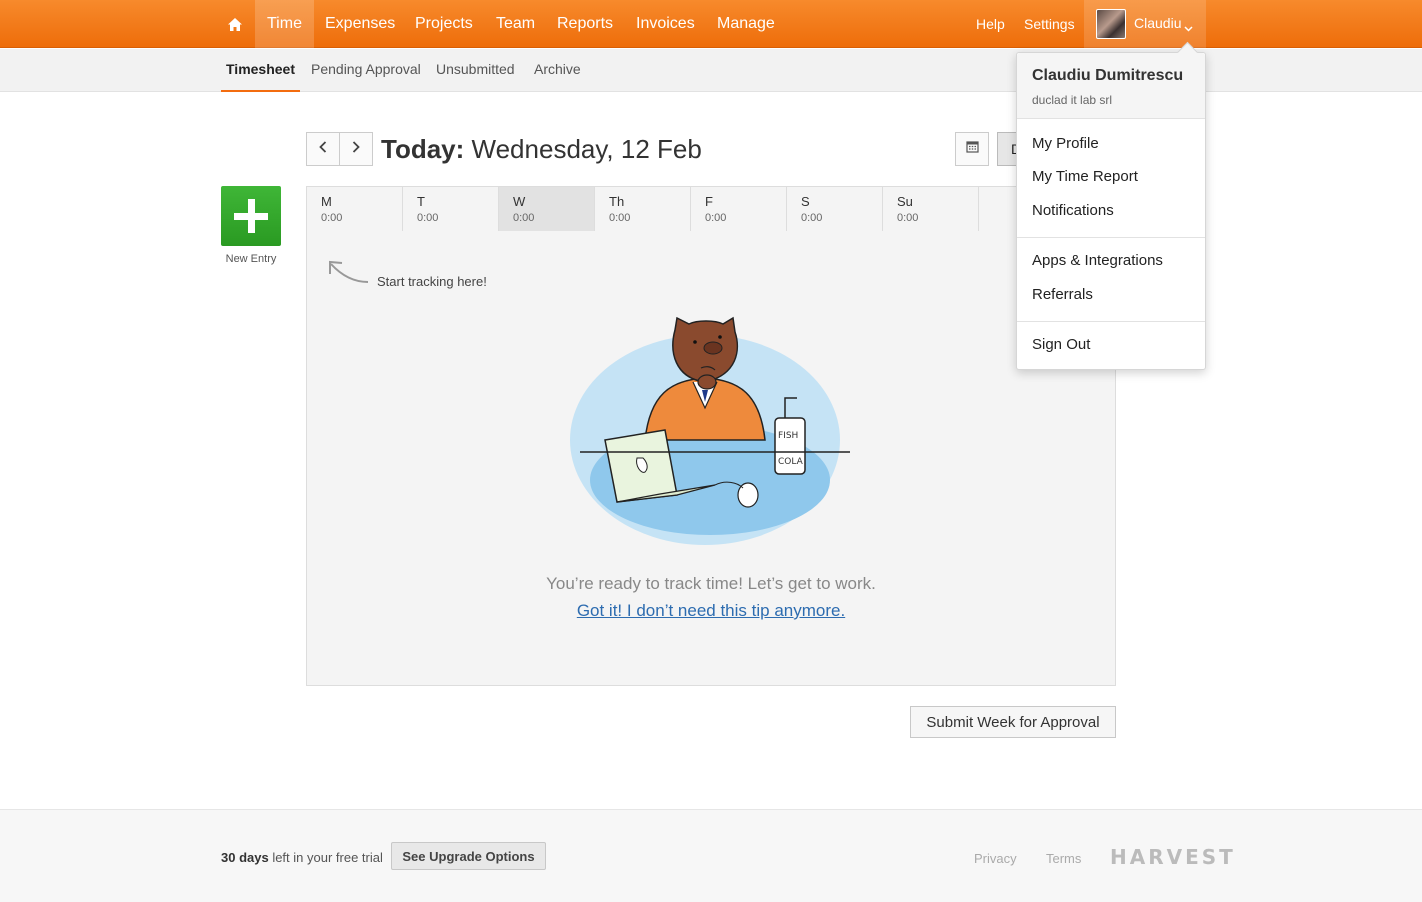  Describe the element at coordinates (1065, 143) in the screenshot. I see `menu-my-profile: My Profile` at that location.